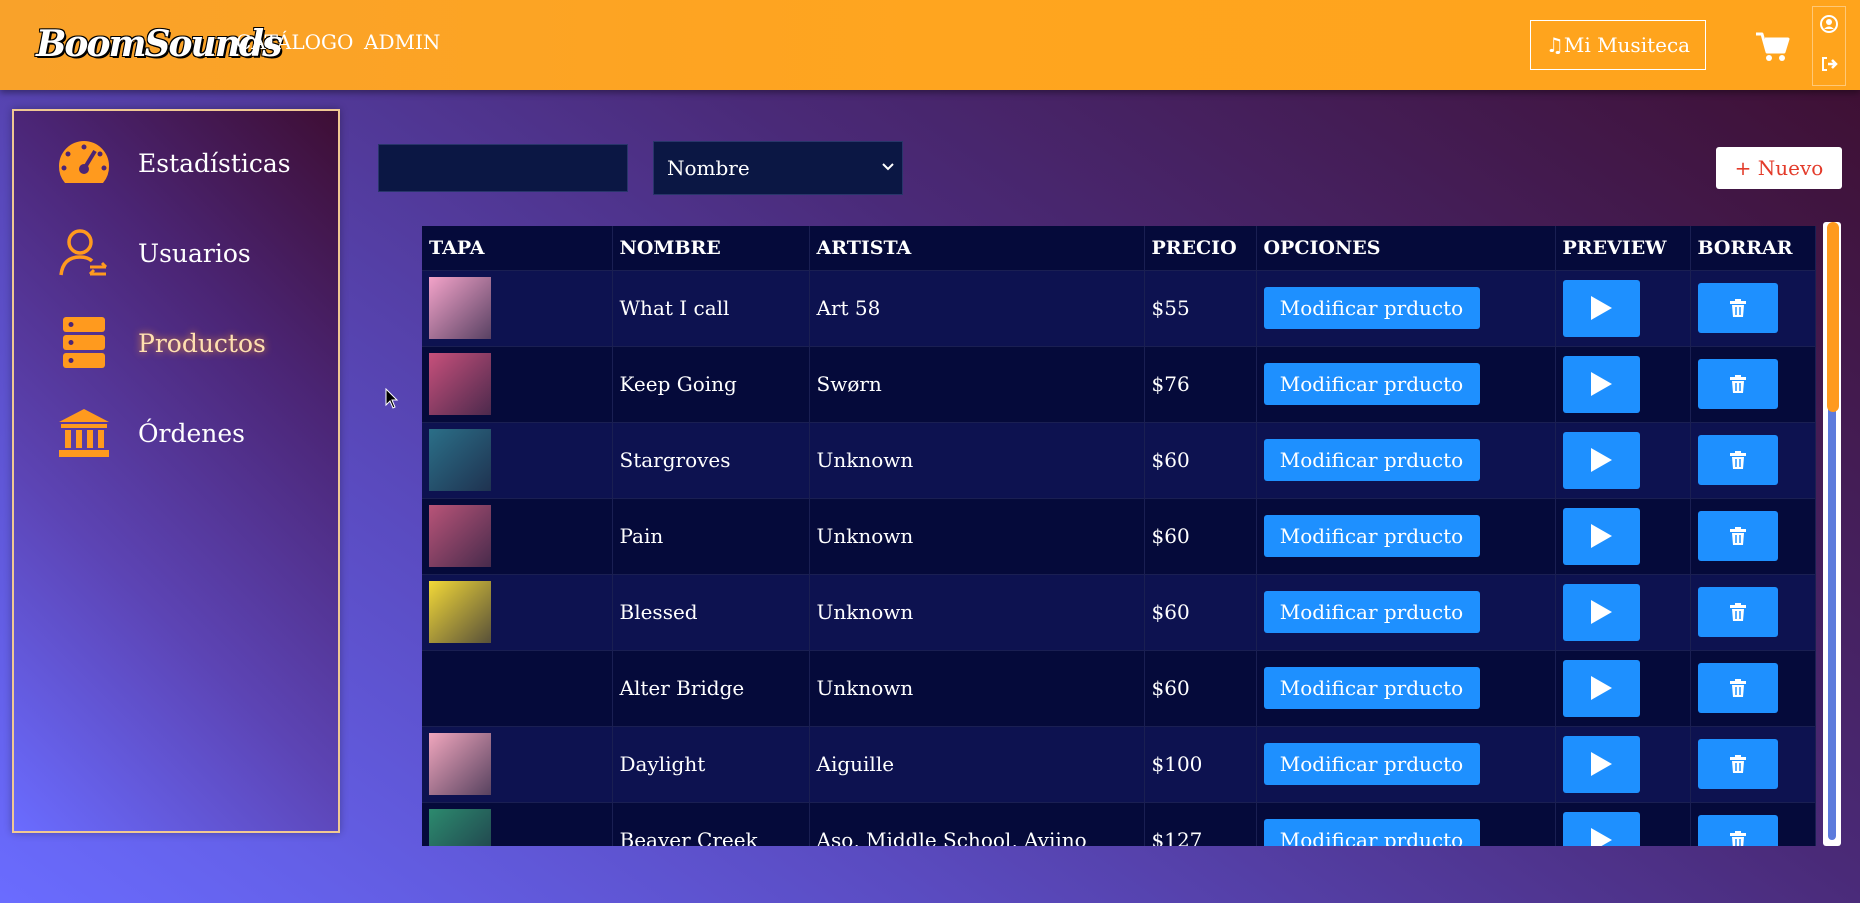  Describe the element at coordinates (294, 42) in the screenshot. I see `nav-catalogo-link: CATÁLOGO` at that location.